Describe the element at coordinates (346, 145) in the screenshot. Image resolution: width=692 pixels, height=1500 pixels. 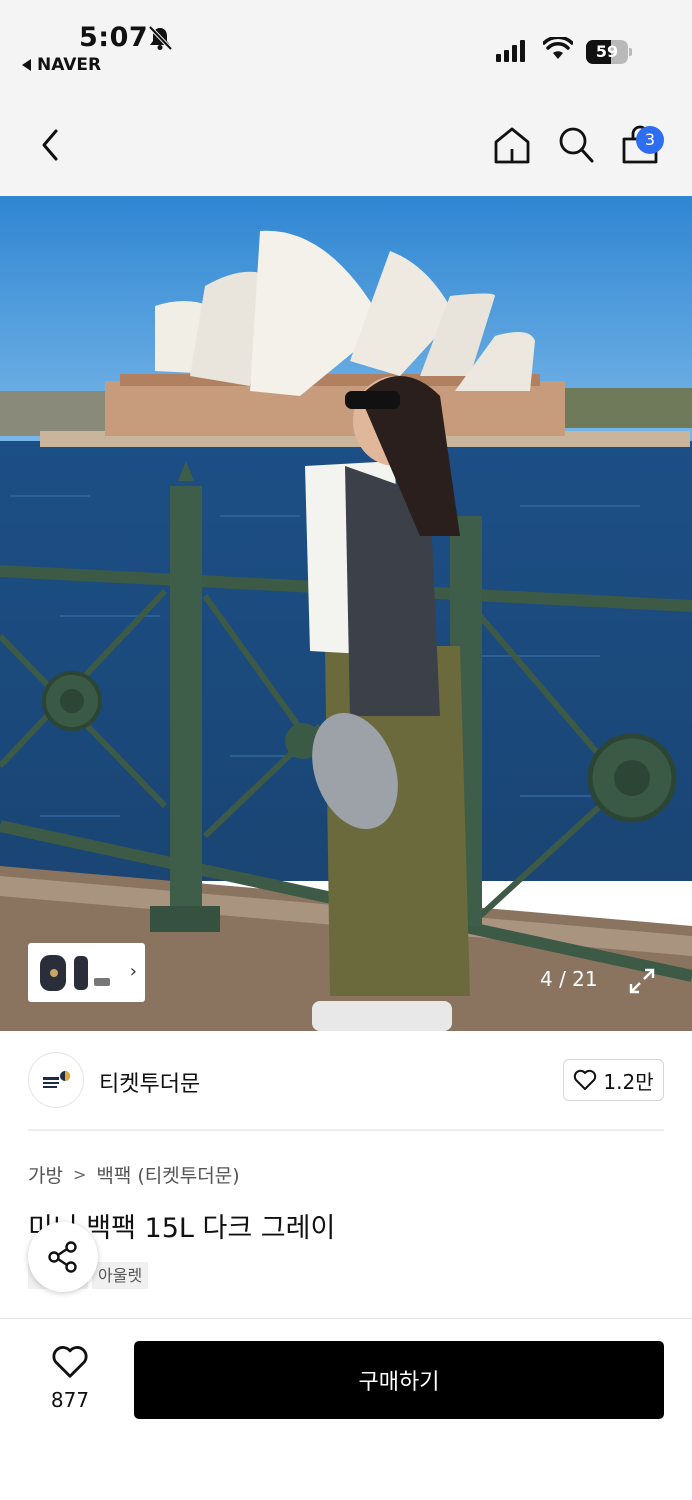
I see `top-nav-bar` at that location.